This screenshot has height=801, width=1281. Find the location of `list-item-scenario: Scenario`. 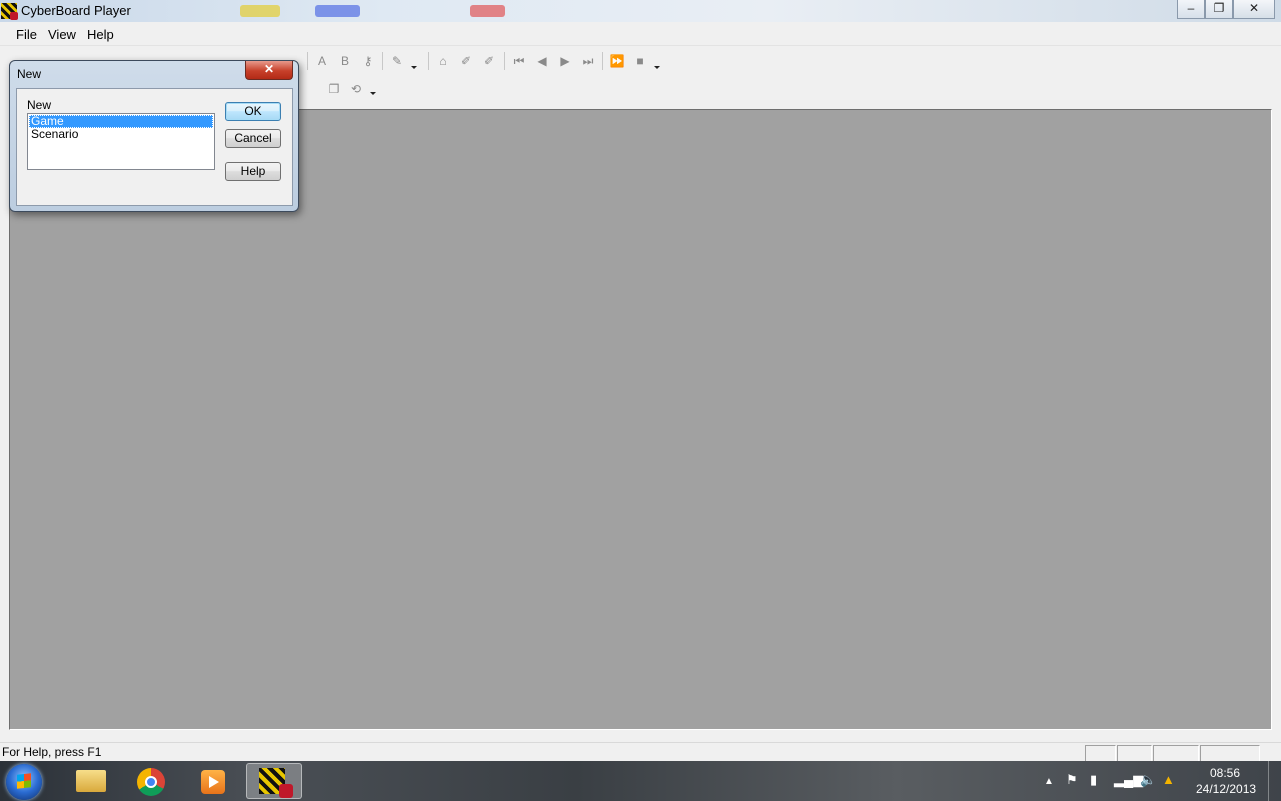

list-item-scenario: Scenario is located at coordinates (121, 134).